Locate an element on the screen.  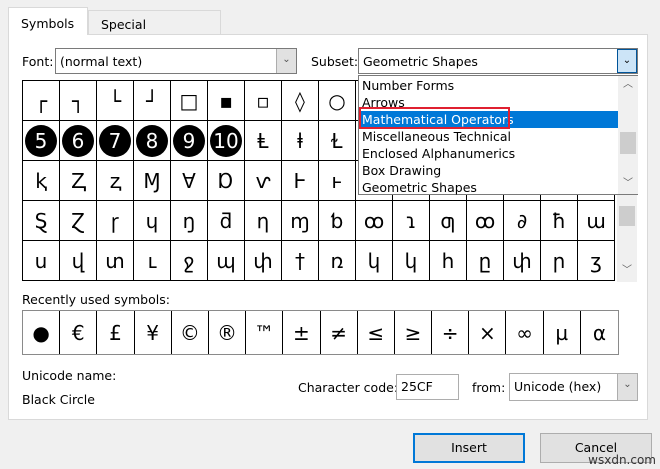
symbol-cell: պ is located at coordinates (226, 261).